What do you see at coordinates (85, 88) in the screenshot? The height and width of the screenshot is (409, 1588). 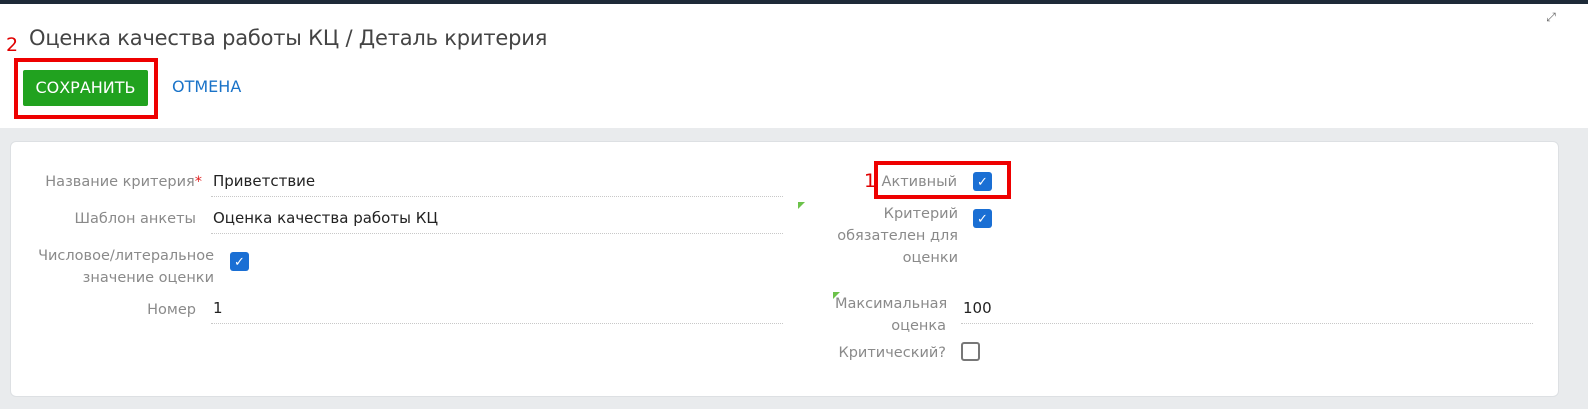 I see `save-button: СОХРАНИТЬ` at bounding box center [85, 88].